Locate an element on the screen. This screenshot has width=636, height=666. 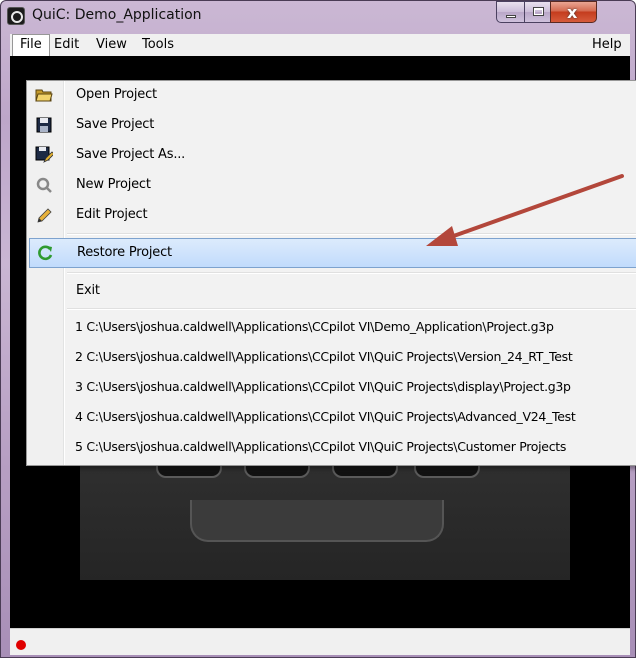
menu-edit: Edit is located at coordinates (66, 44).